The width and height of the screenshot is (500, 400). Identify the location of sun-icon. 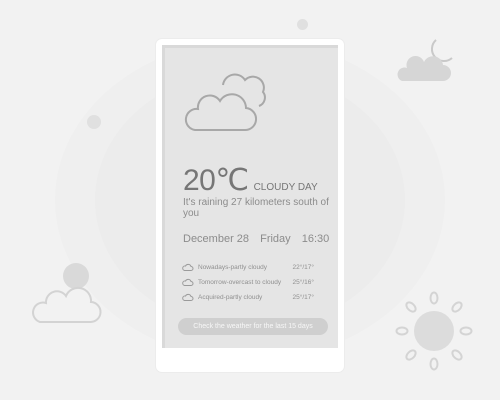
(434, 331).